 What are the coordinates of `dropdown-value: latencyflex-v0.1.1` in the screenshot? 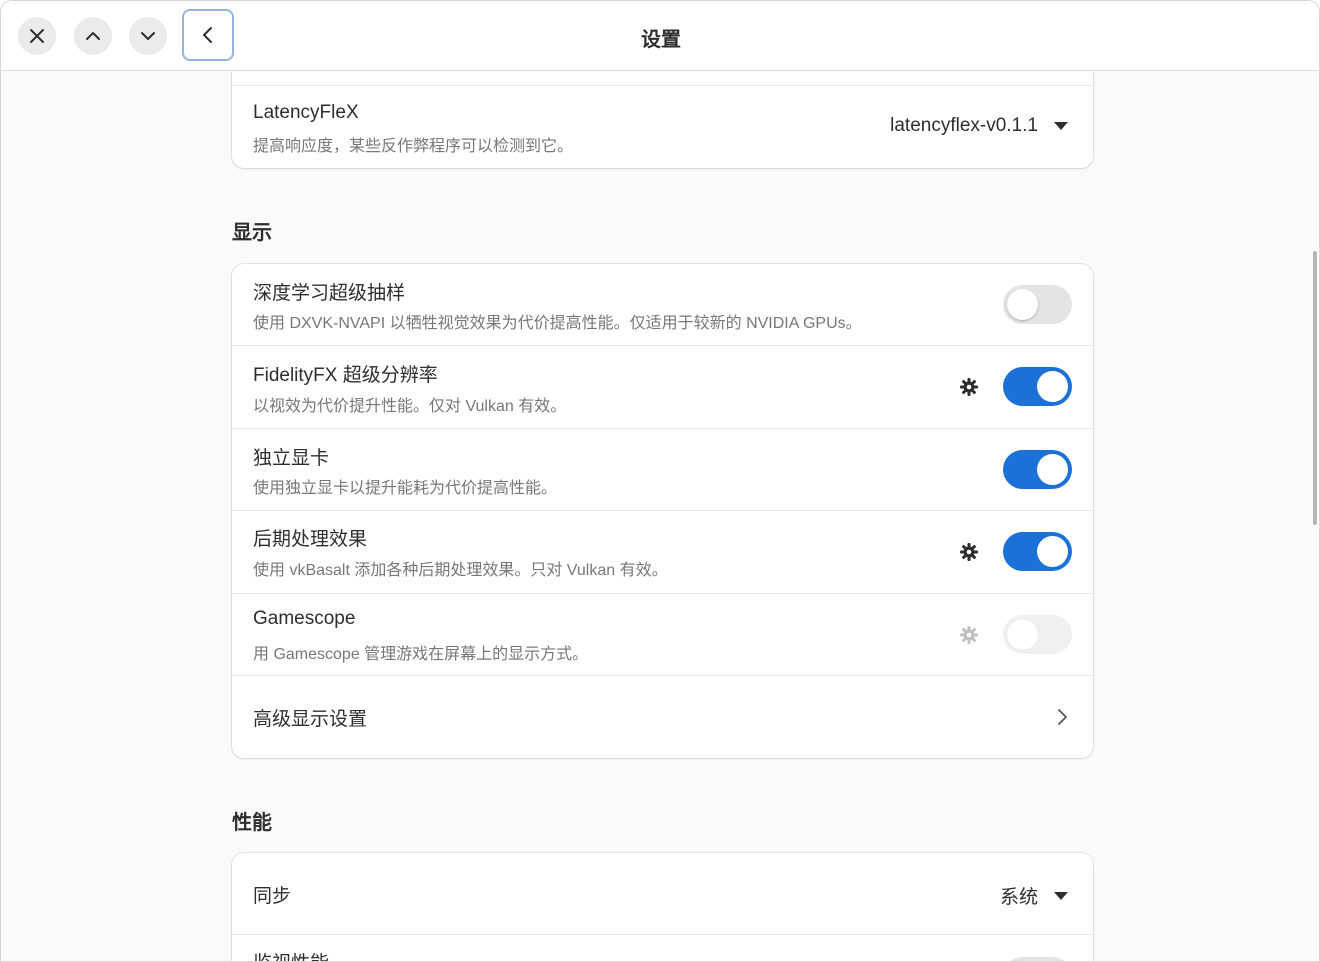 It's located at (964, 125).